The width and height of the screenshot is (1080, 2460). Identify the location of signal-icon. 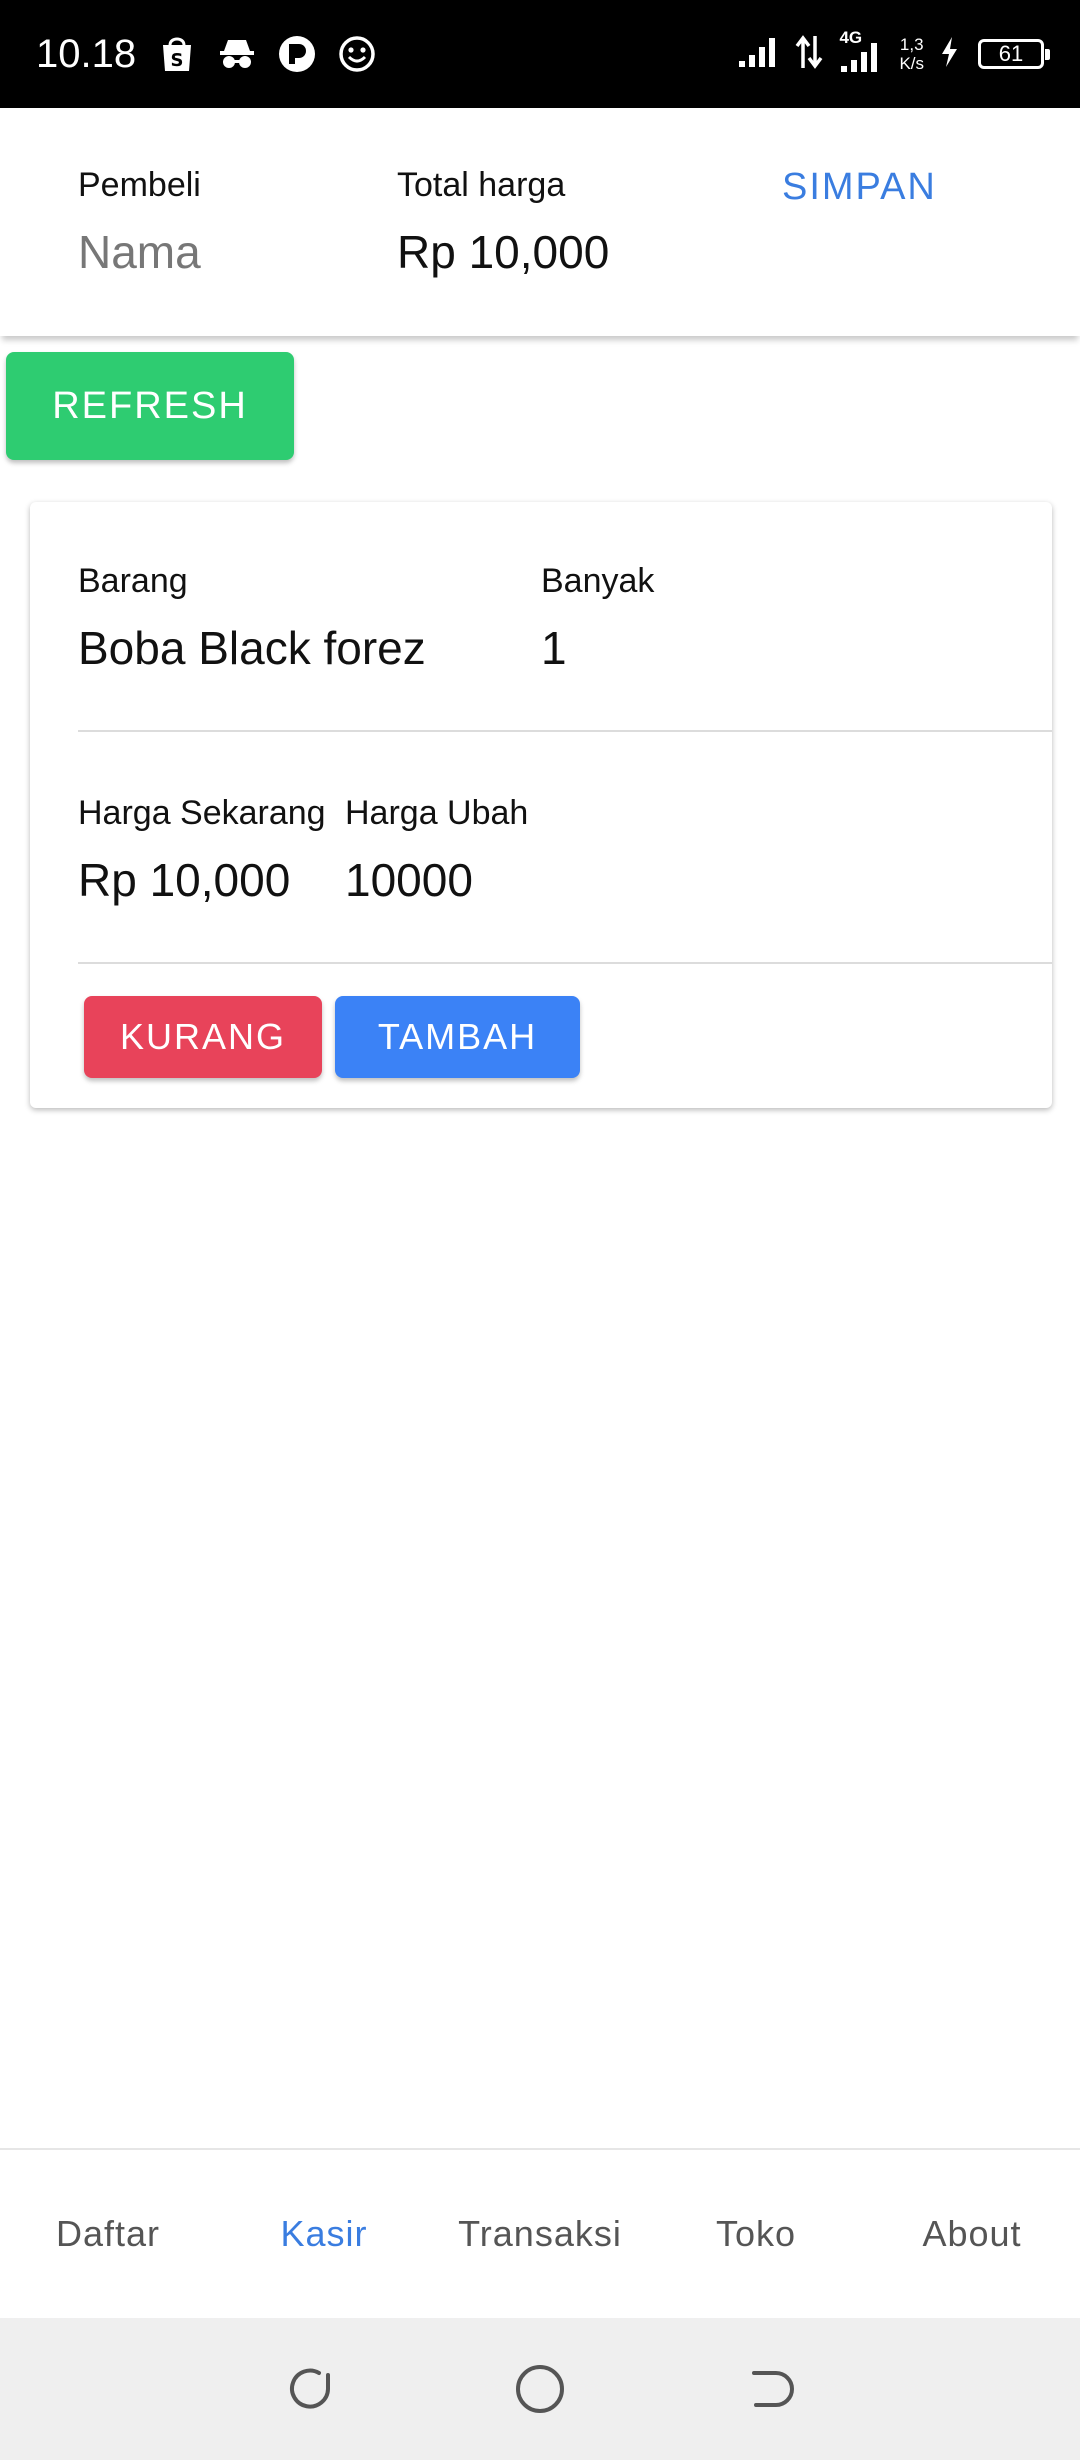
(759, 54).